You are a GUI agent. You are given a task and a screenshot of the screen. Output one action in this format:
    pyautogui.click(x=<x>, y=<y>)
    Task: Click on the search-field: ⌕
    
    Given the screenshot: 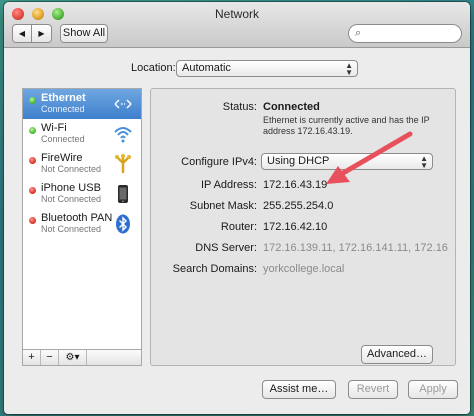 What is the action you would take?
    pyautogui.click(x=405, y=33)
    